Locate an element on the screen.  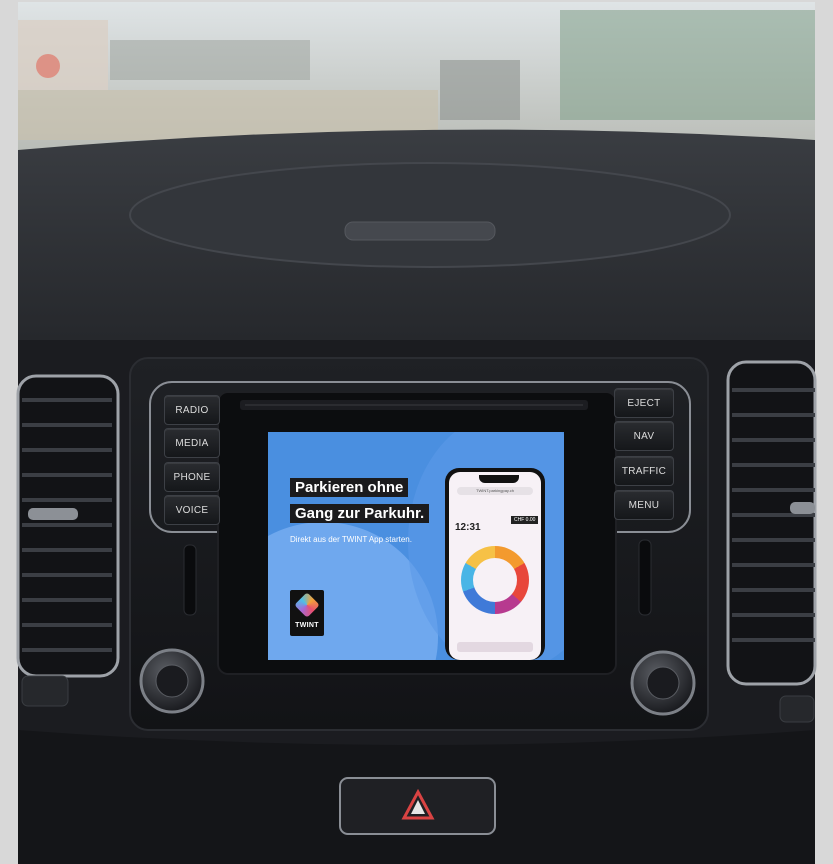
parking-dial-center is located at coordinates (495, 580).